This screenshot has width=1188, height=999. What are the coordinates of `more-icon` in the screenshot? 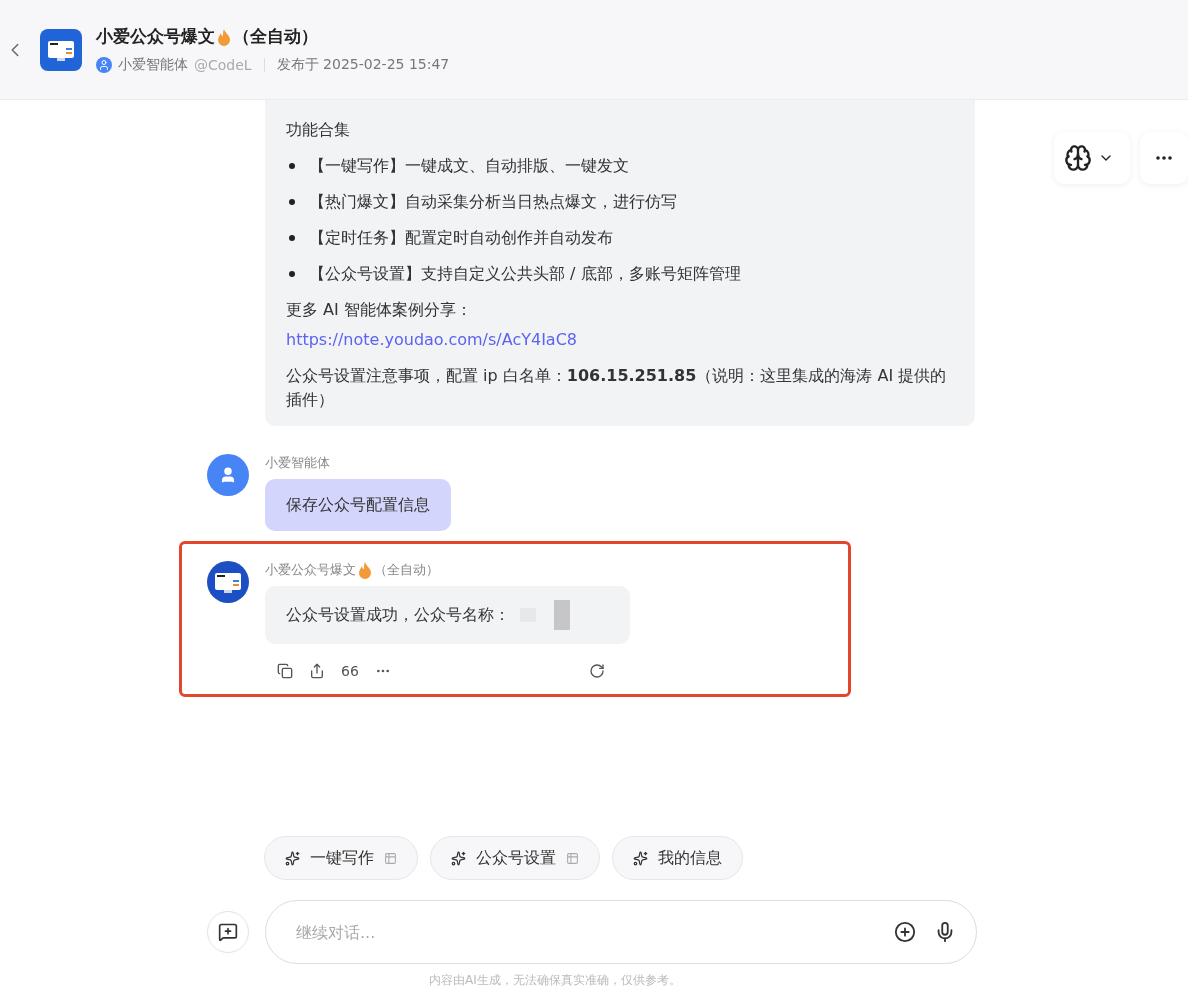 It's located at (1164, 158).